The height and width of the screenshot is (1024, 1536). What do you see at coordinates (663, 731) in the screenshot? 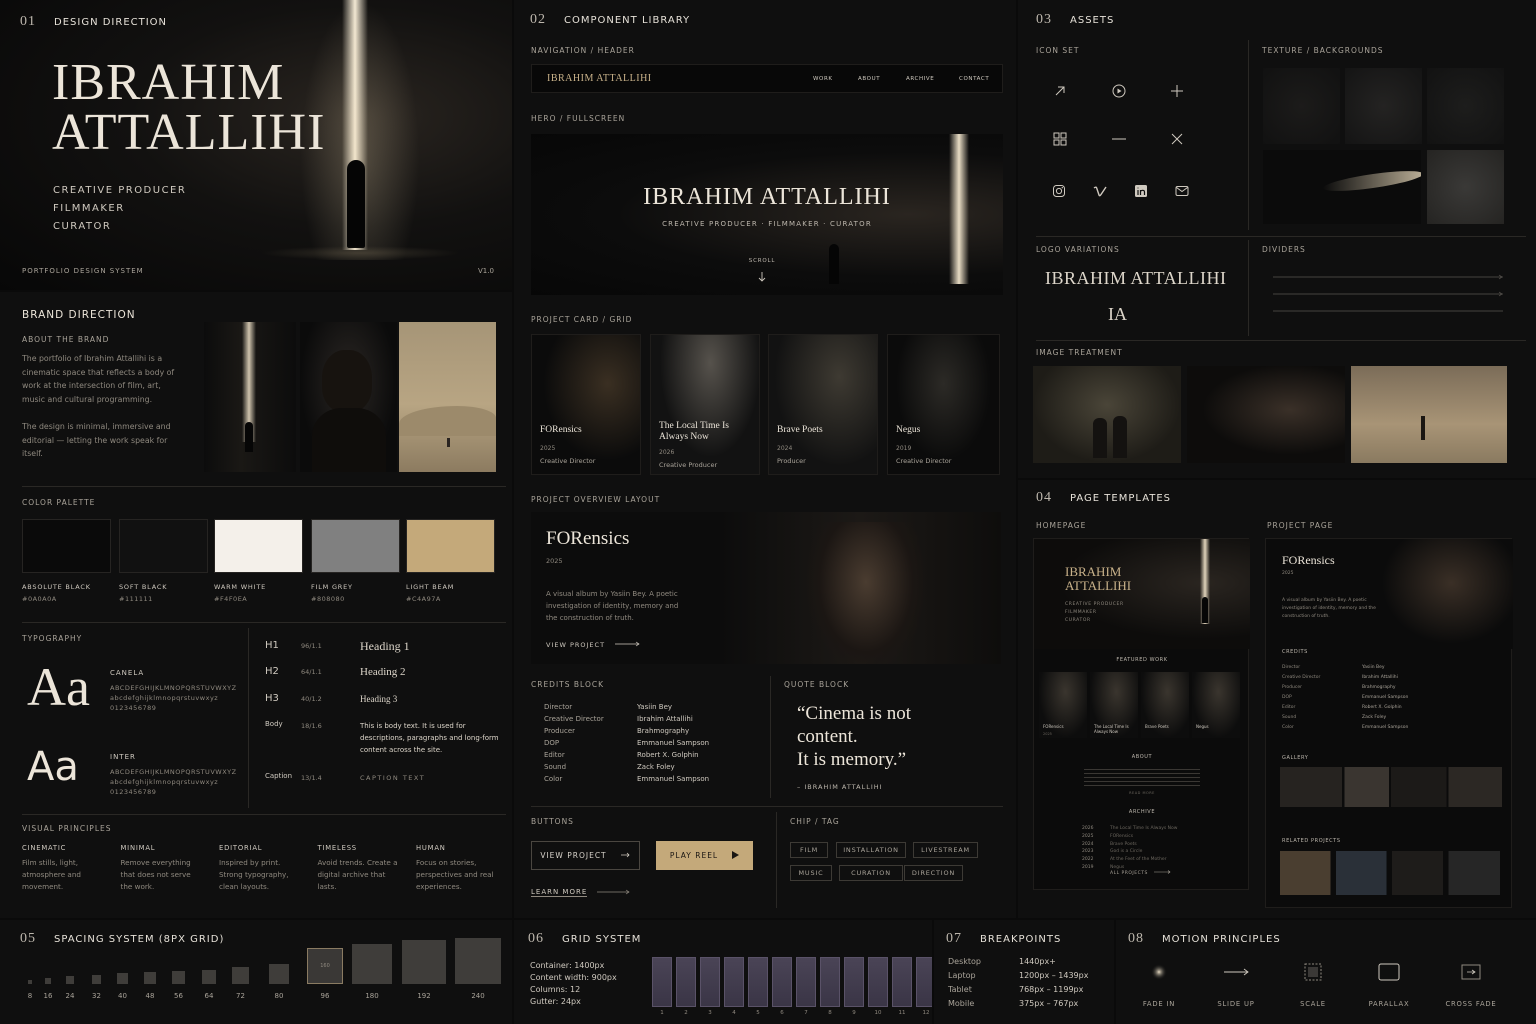
I see `credit-name: Brahmography` at bounding box center [663, 731].